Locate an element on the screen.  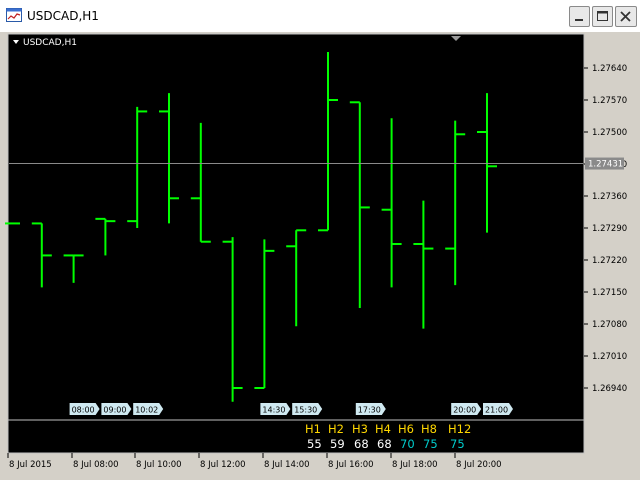
price-tick-label: 1.27010 is located at coordinates (609, 357).